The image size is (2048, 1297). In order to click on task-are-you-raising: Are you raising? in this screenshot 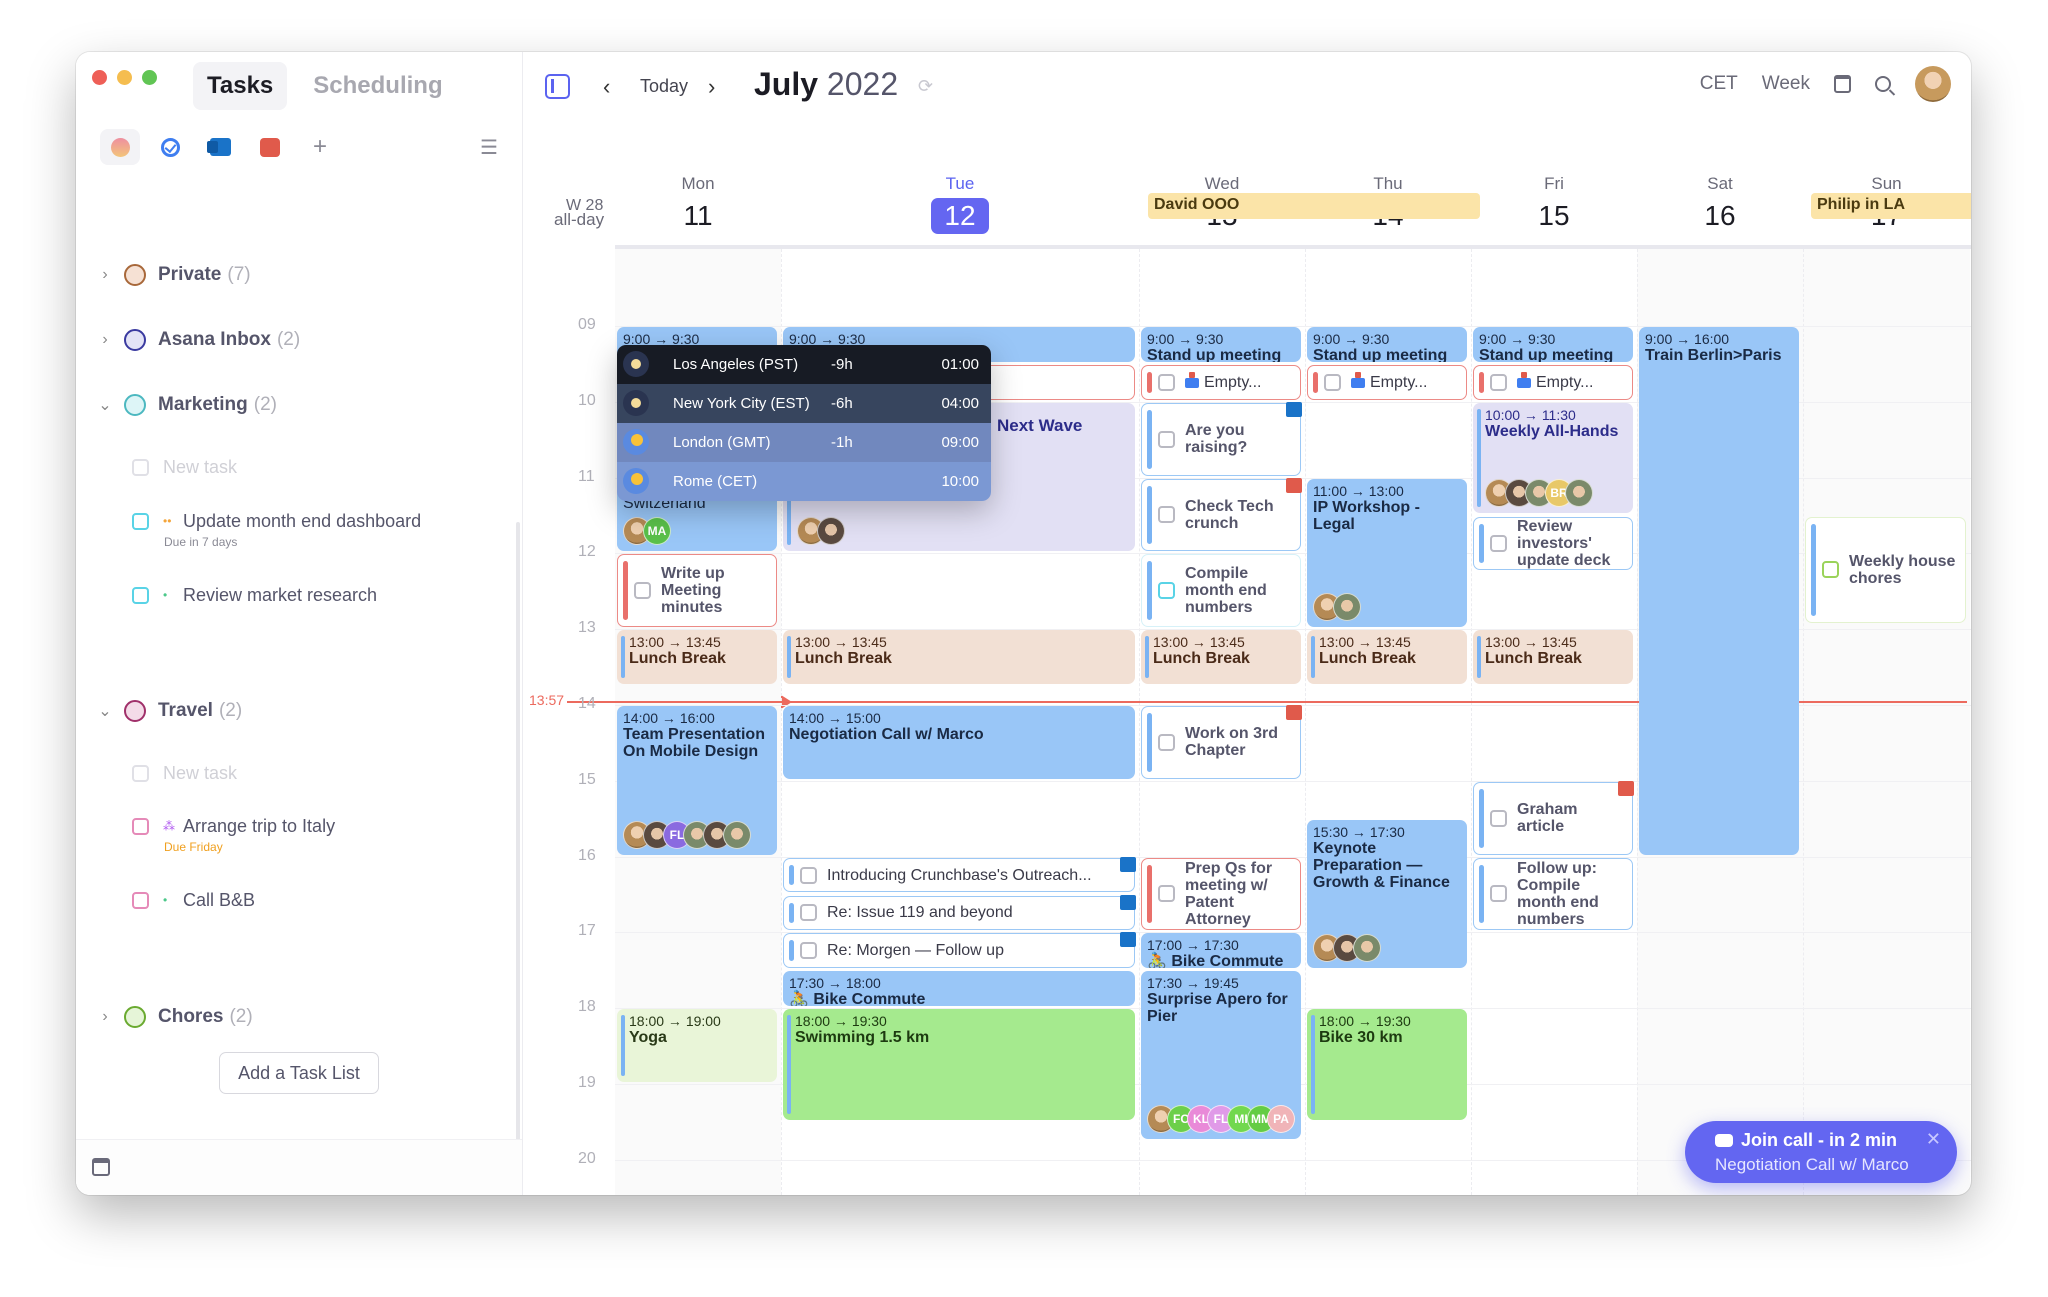, I will do `click(1221, 438)`.